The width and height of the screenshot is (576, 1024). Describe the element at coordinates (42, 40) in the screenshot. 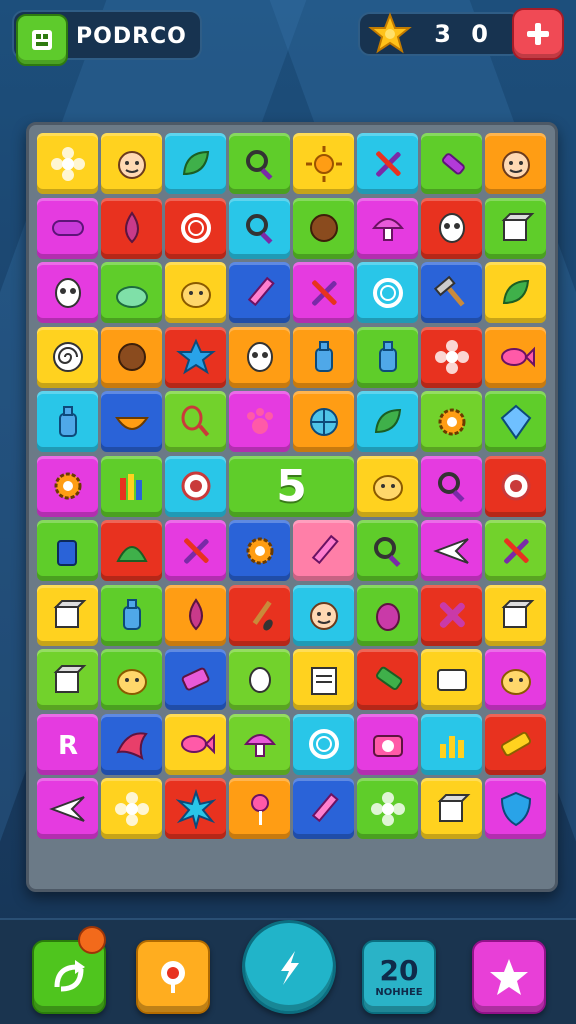

I see `game-logo-icon` at that location.